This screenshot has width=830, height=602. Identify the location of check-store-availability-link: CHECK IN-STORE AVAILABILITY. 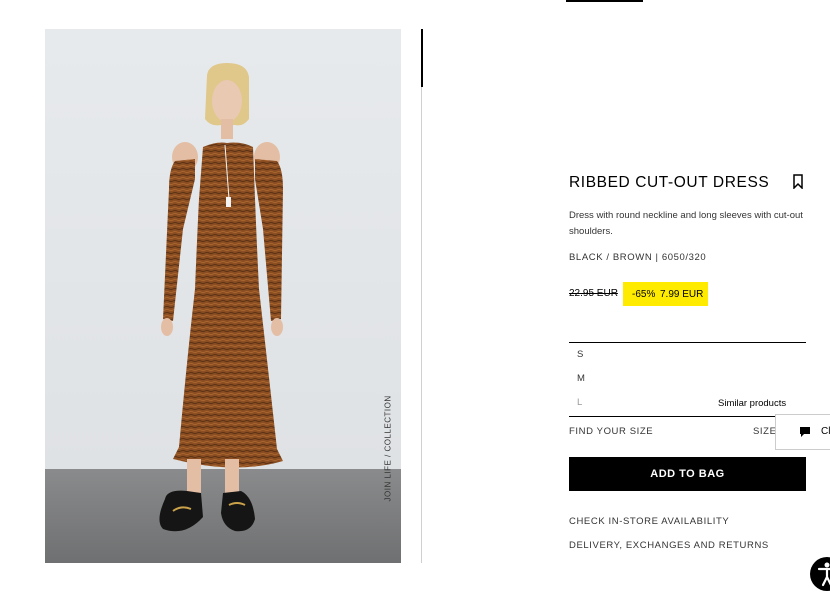
(649, 521).